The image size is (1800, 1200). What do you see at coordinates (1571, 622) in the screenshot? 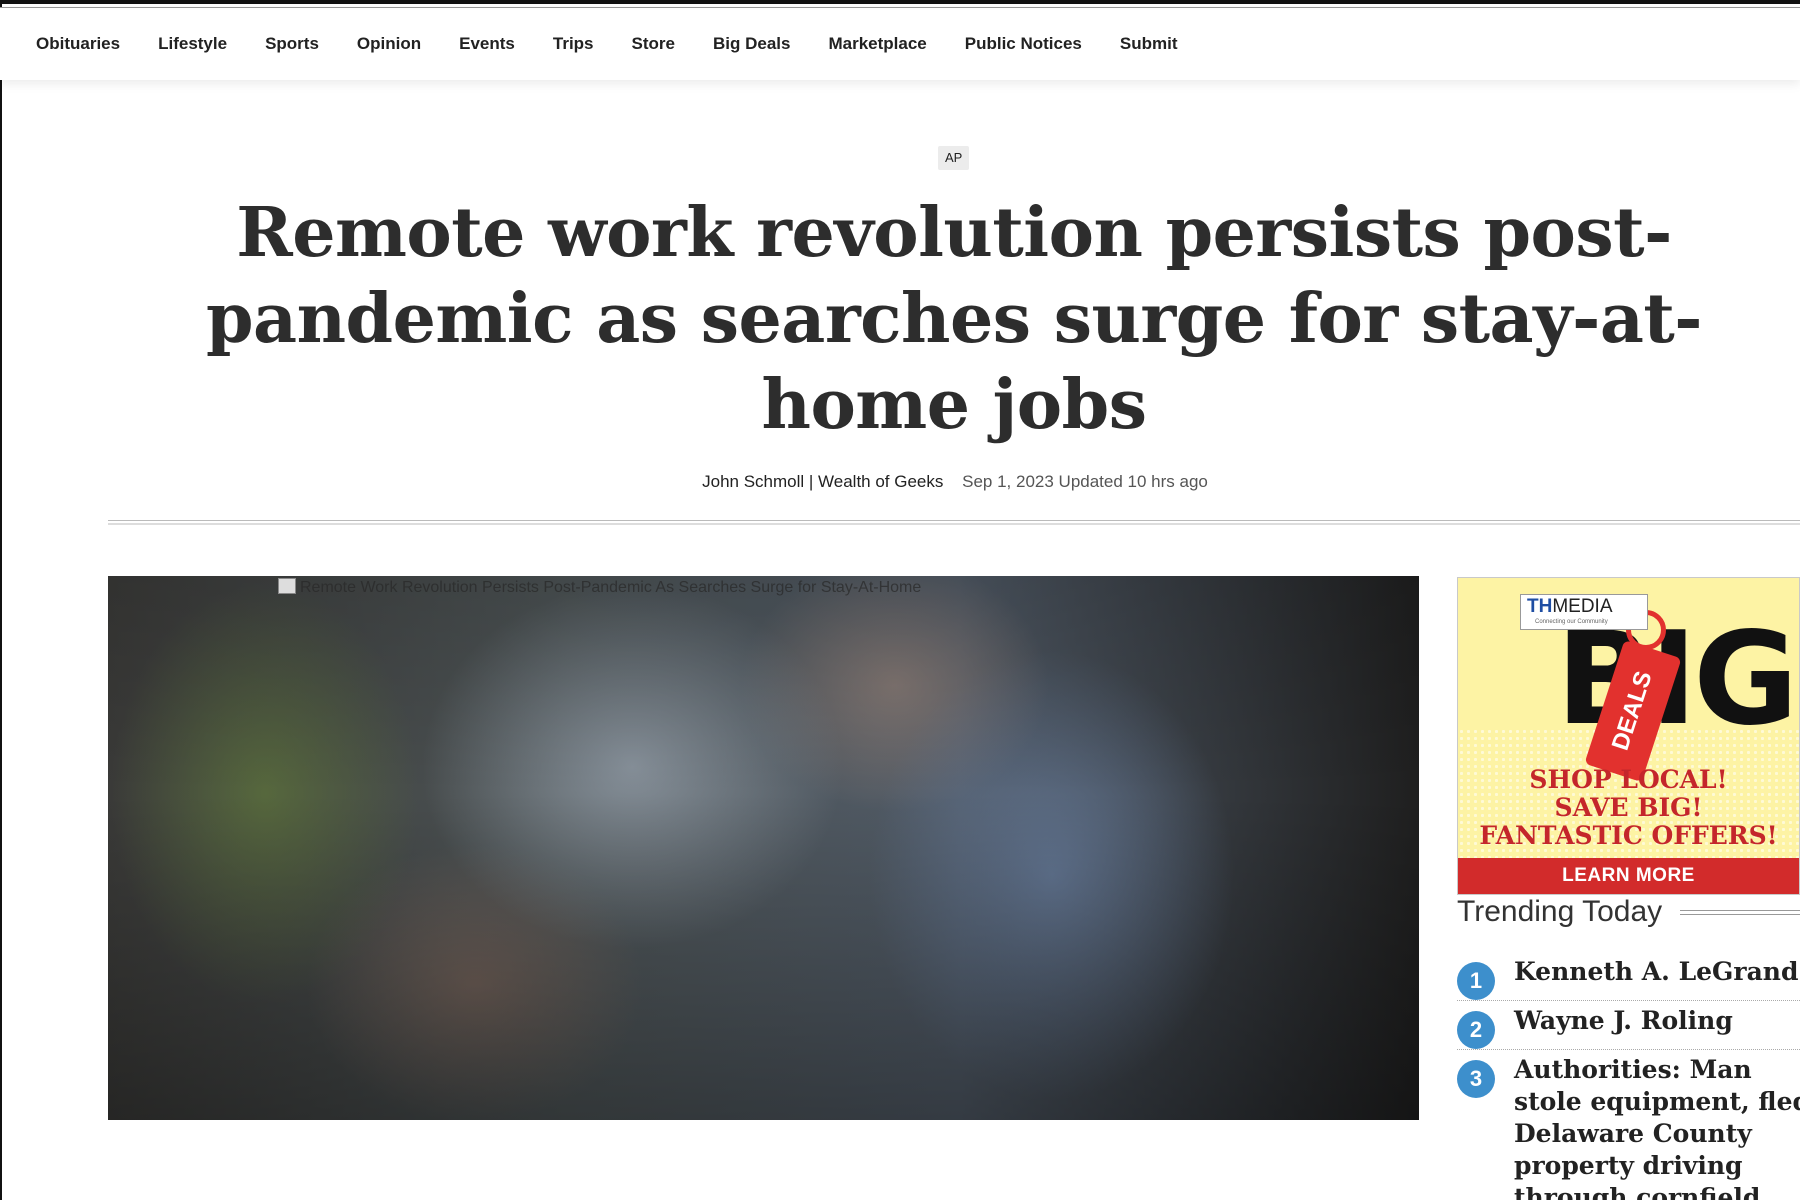
I see `logo-tagline: Connecting our Community` at bounding box center [1571, 622].